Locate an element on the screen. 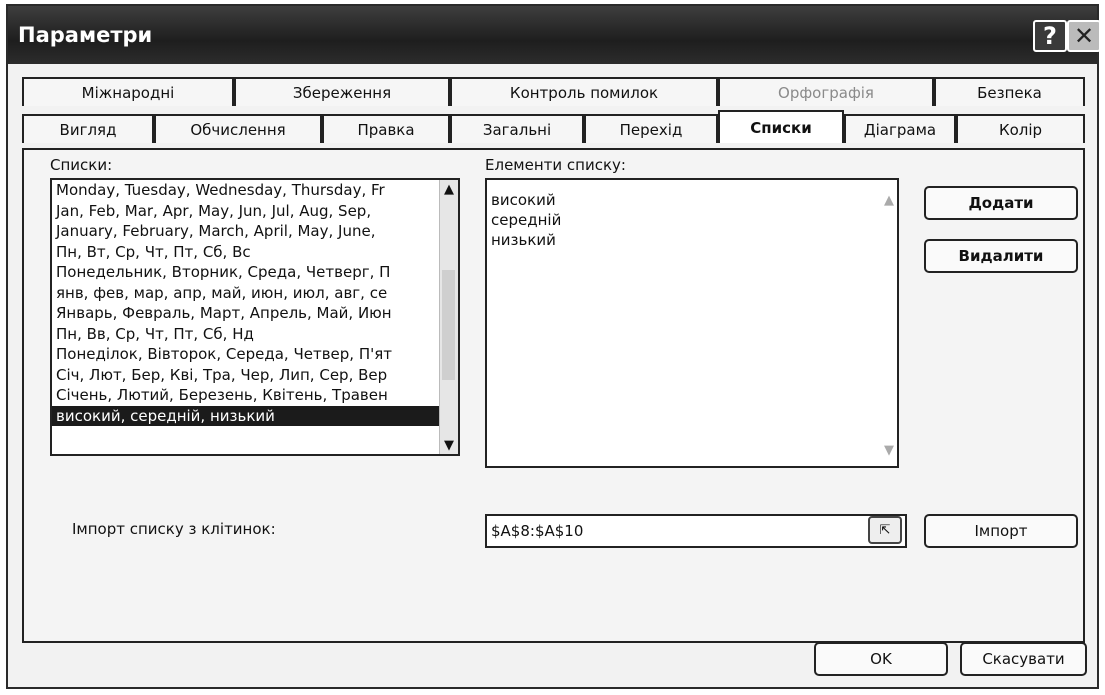 The height and width of the screenshot is (695, 1105). list-item: Січень, Лютий, Березень, Квітень, Травен is located at coordinates (247, 395).